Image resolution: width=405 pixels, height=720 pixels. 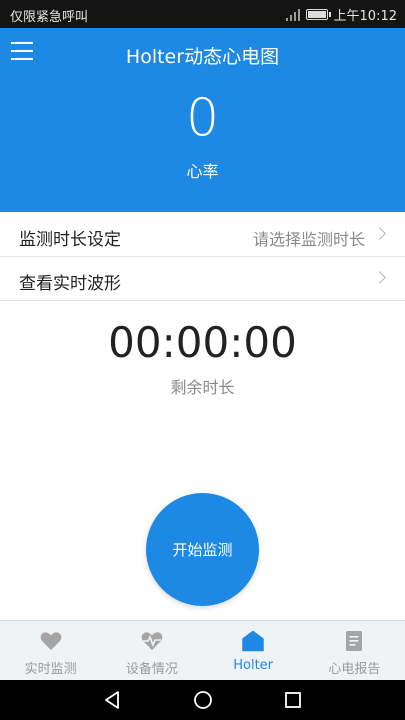 What do you see at coordinates (308, 239) in the screenshot?
I see `duration-setting-value: 请选择监测时长` at bounding box center [308, 239].